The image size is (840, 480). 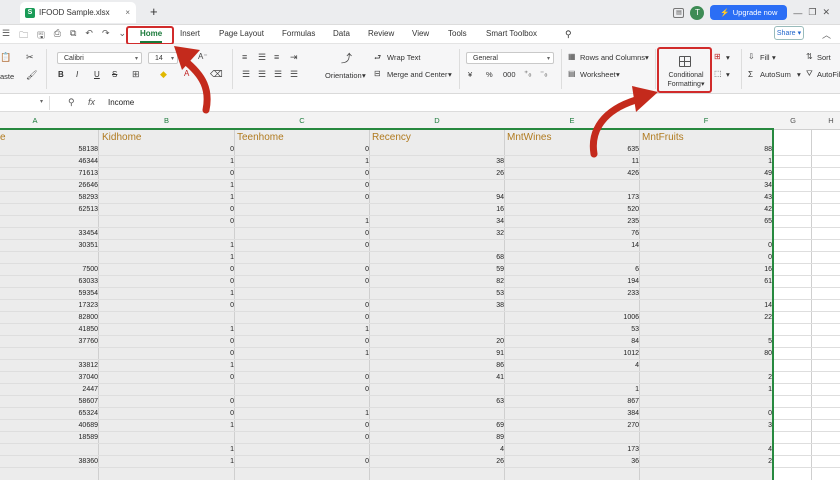 I want to click on column-header-h: H, so click(x=826, y=120).